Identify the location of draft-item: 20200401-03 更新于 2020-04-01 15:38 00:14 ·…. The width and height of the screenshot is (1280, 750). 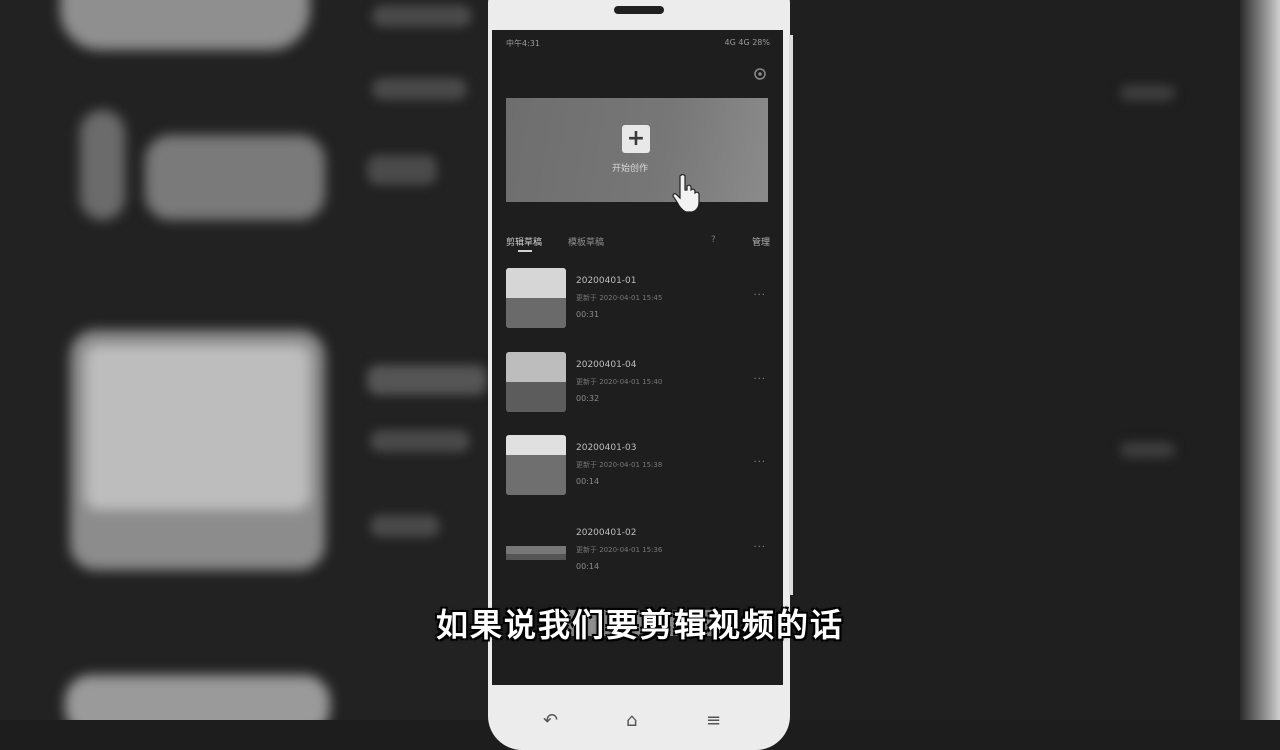
(638, 466).